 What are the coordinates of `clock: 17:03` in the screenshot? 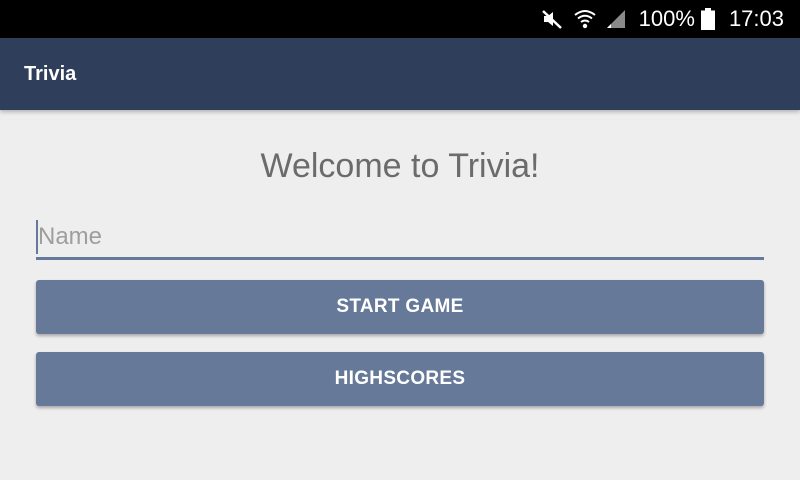 It's located at (756, 18).